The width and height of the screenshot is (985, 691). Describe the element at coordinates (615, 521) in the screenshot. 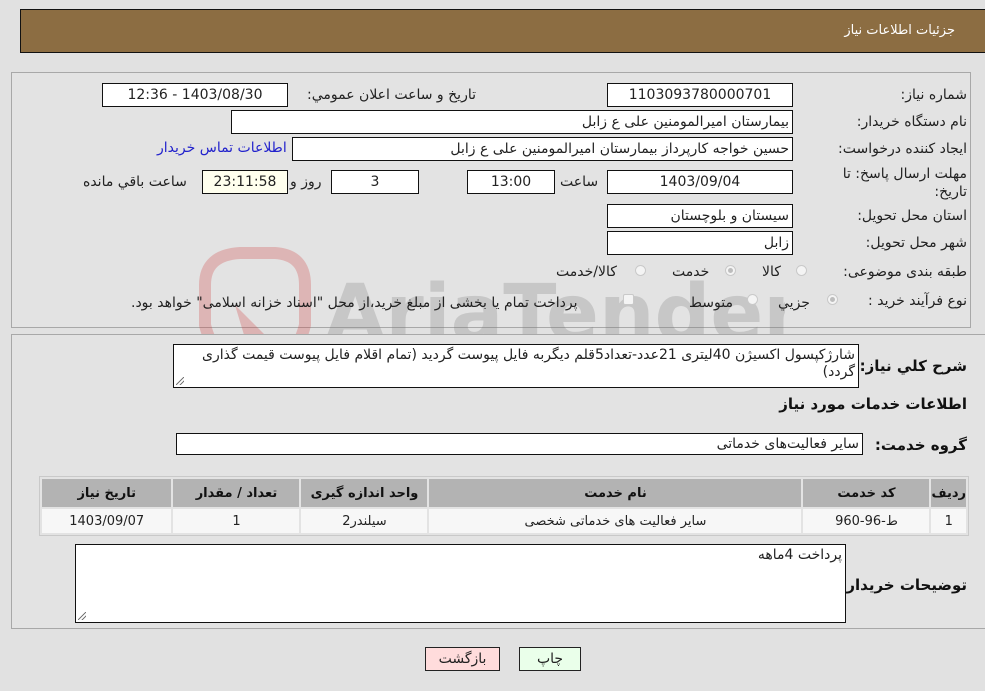

I see `cell-service-name: سایر فعالیت های خدماتی شخصی` at that location.